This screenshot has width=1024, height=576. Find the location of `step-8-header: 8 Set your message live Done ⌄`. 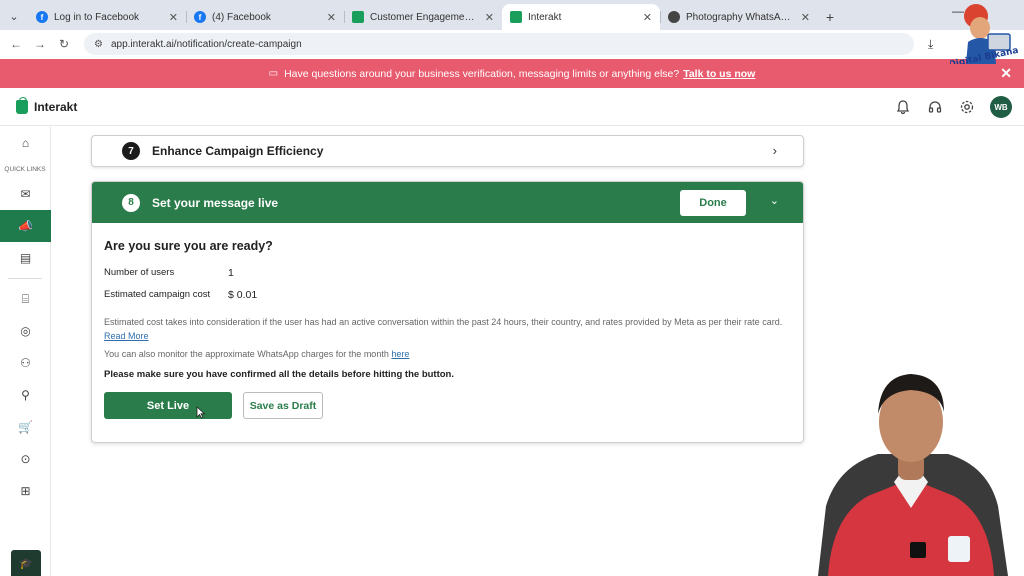

step-8-header: 8 Set your message live Done ⌄ is located at coordinates (447, 202).